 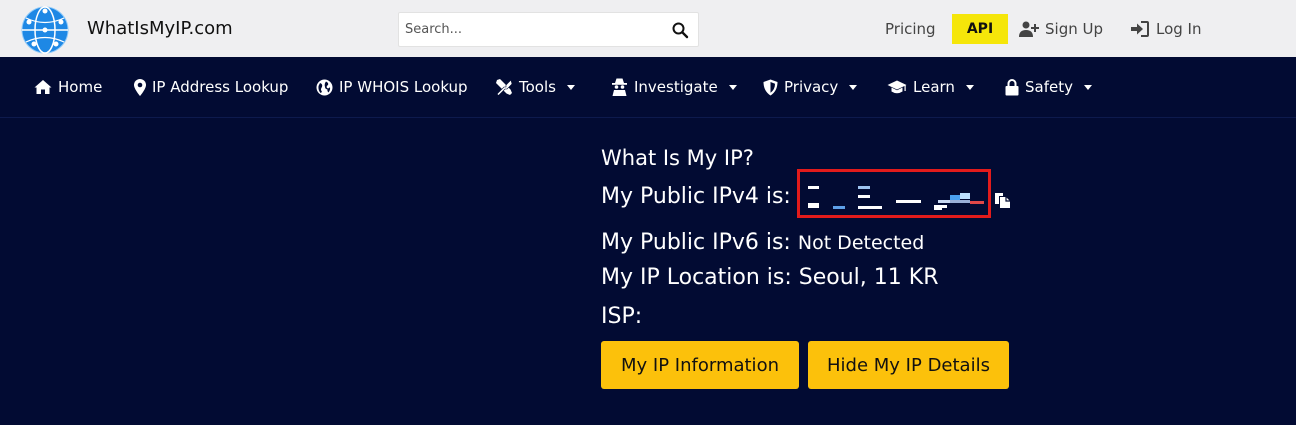 I want to click on signup-link: Sign Up, so click(x=1061, y=29).